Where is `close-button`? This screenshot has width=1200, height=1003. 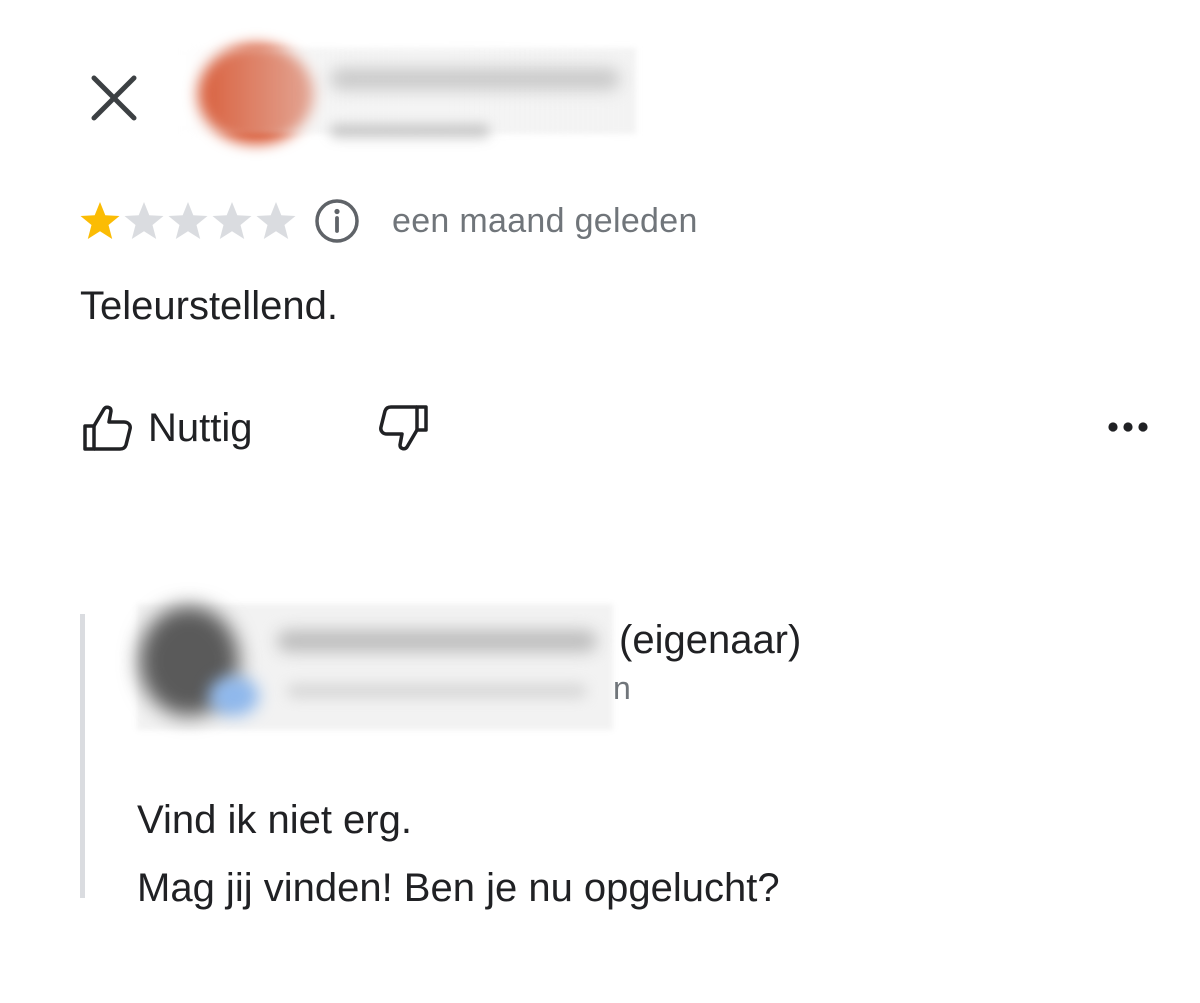
close-button is located at coordinates (114, 98).